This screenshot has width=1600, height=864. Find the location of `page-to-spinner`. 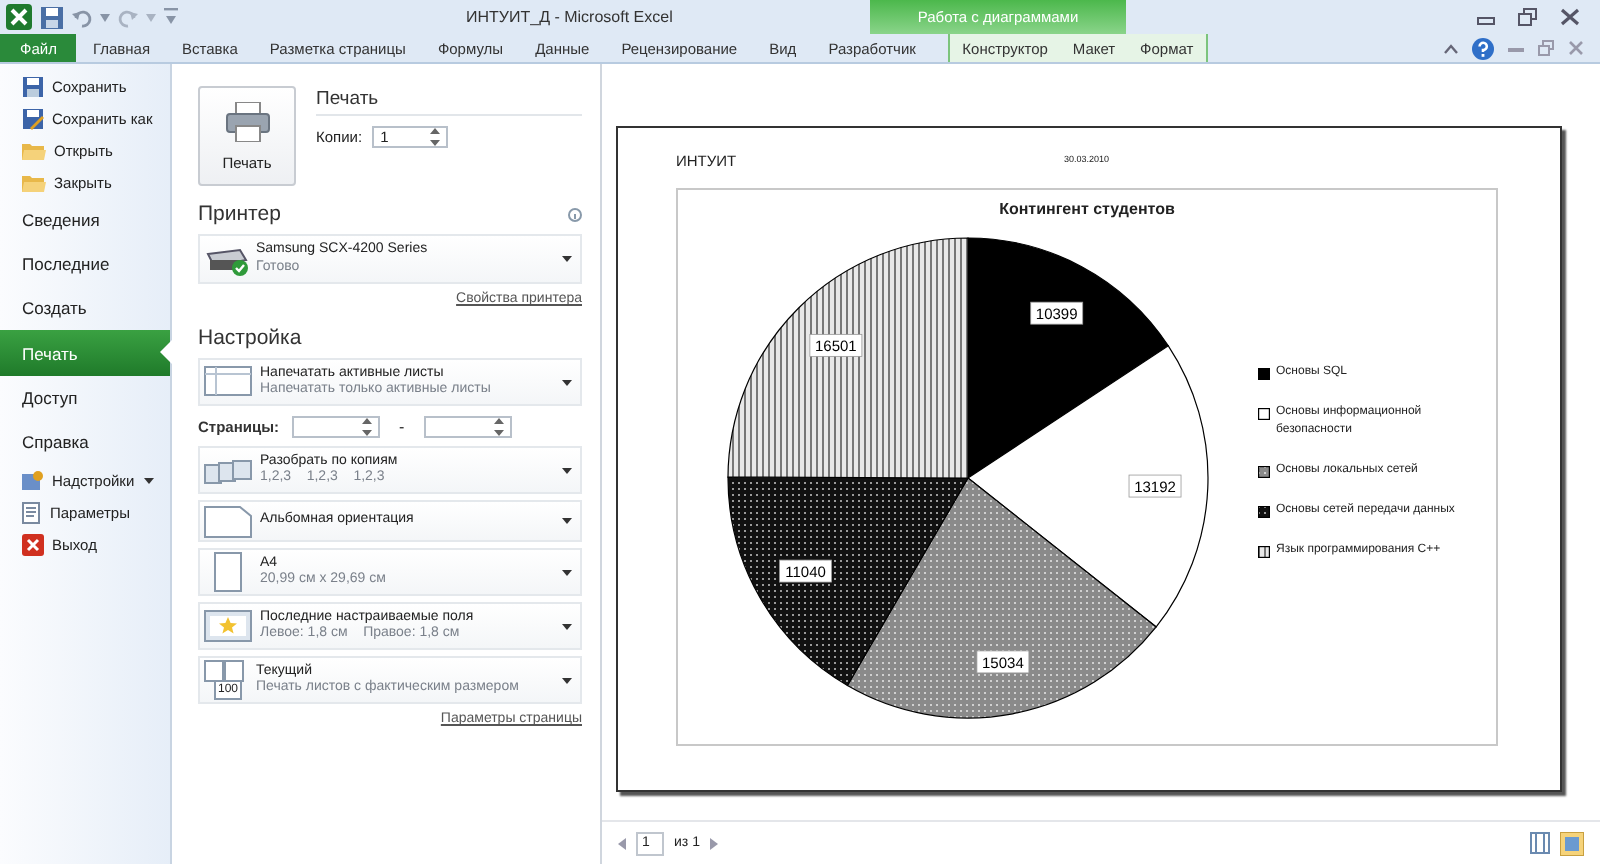

page-to-spinner is located at coordinates (468, 426).